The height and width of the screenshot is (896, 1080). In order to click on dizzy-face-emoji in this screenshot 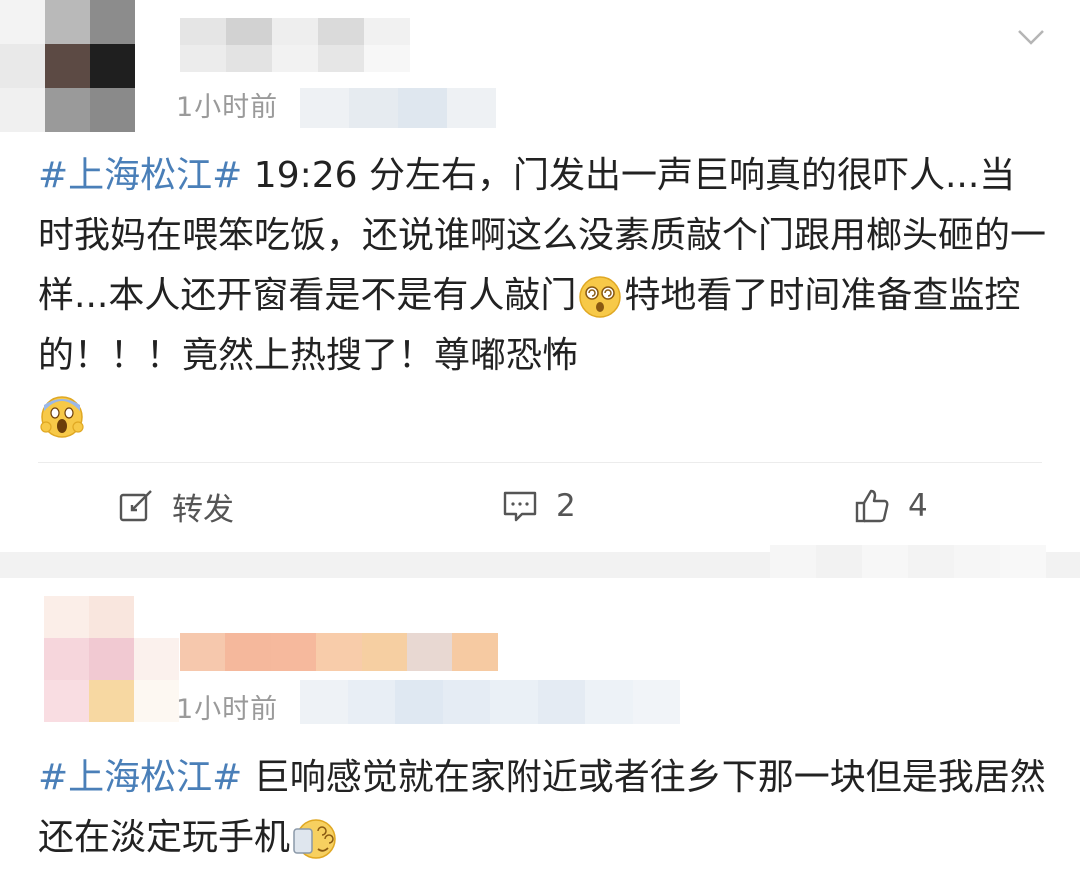, I will do `click(600, 297)`.